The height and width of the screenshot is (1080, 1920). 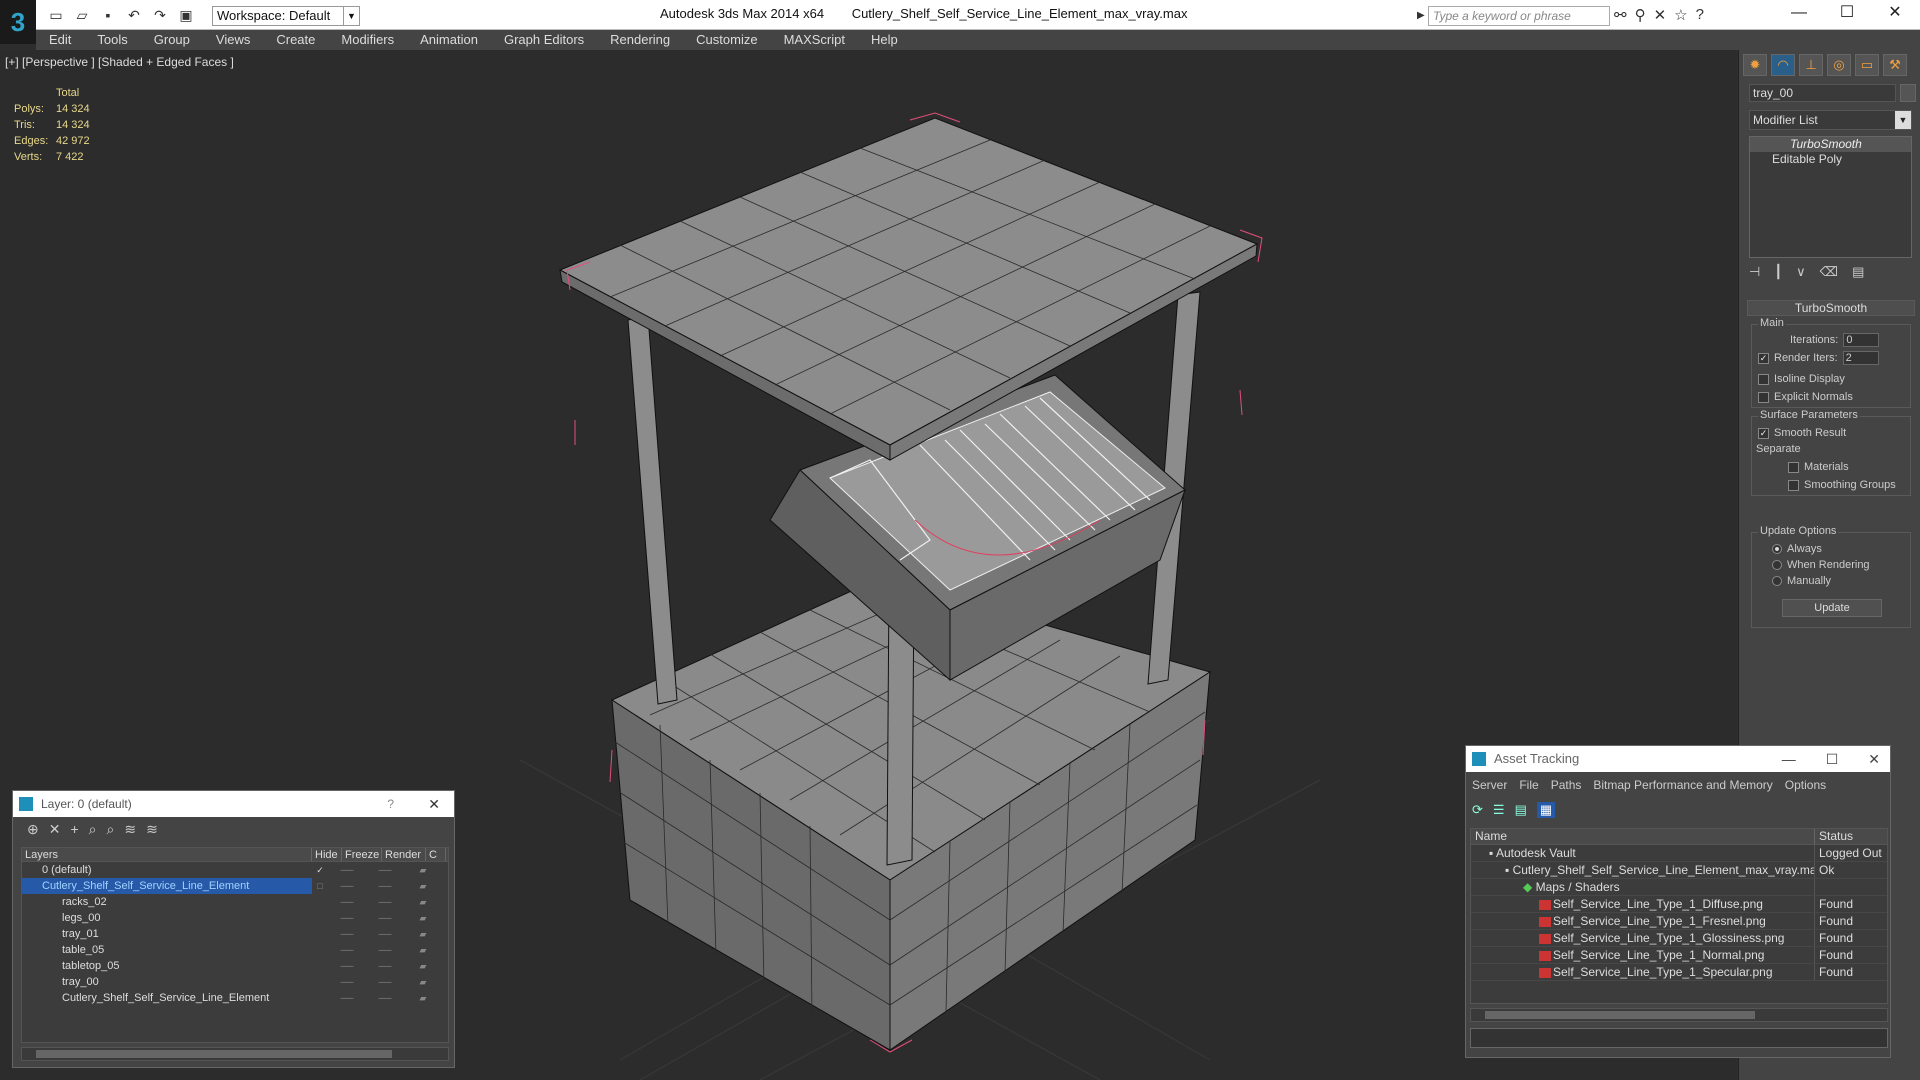 I want to click on asset-row: Self_Service_Line_Type_1_Normal.png Found, so click(x=1679, y=955).